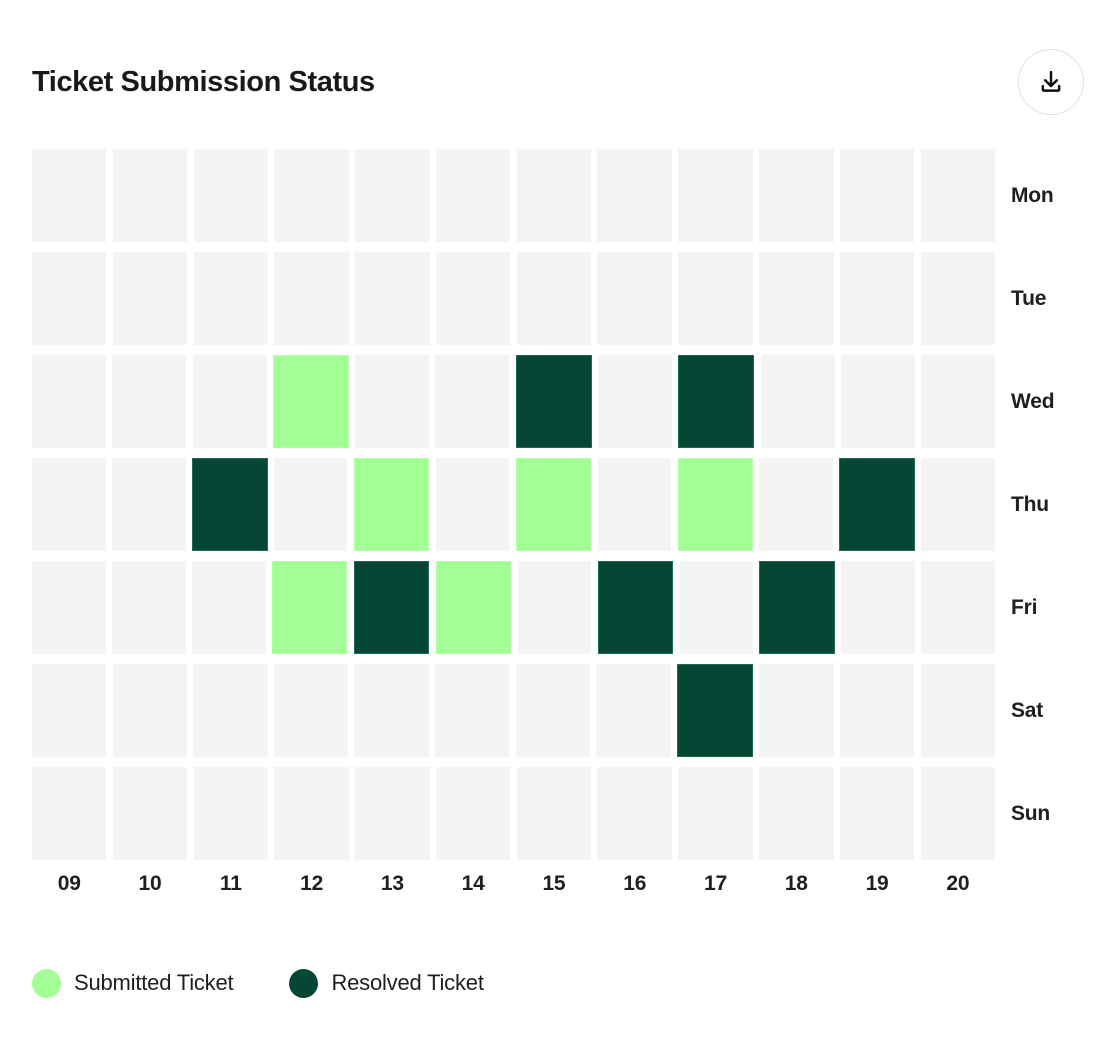 The height and width of the screenshot is (1048, 1116). Describe the element at coordinates (386, 983) in the screenshot. I see `legend-item-resolved: Resolved Ticket` at that location.